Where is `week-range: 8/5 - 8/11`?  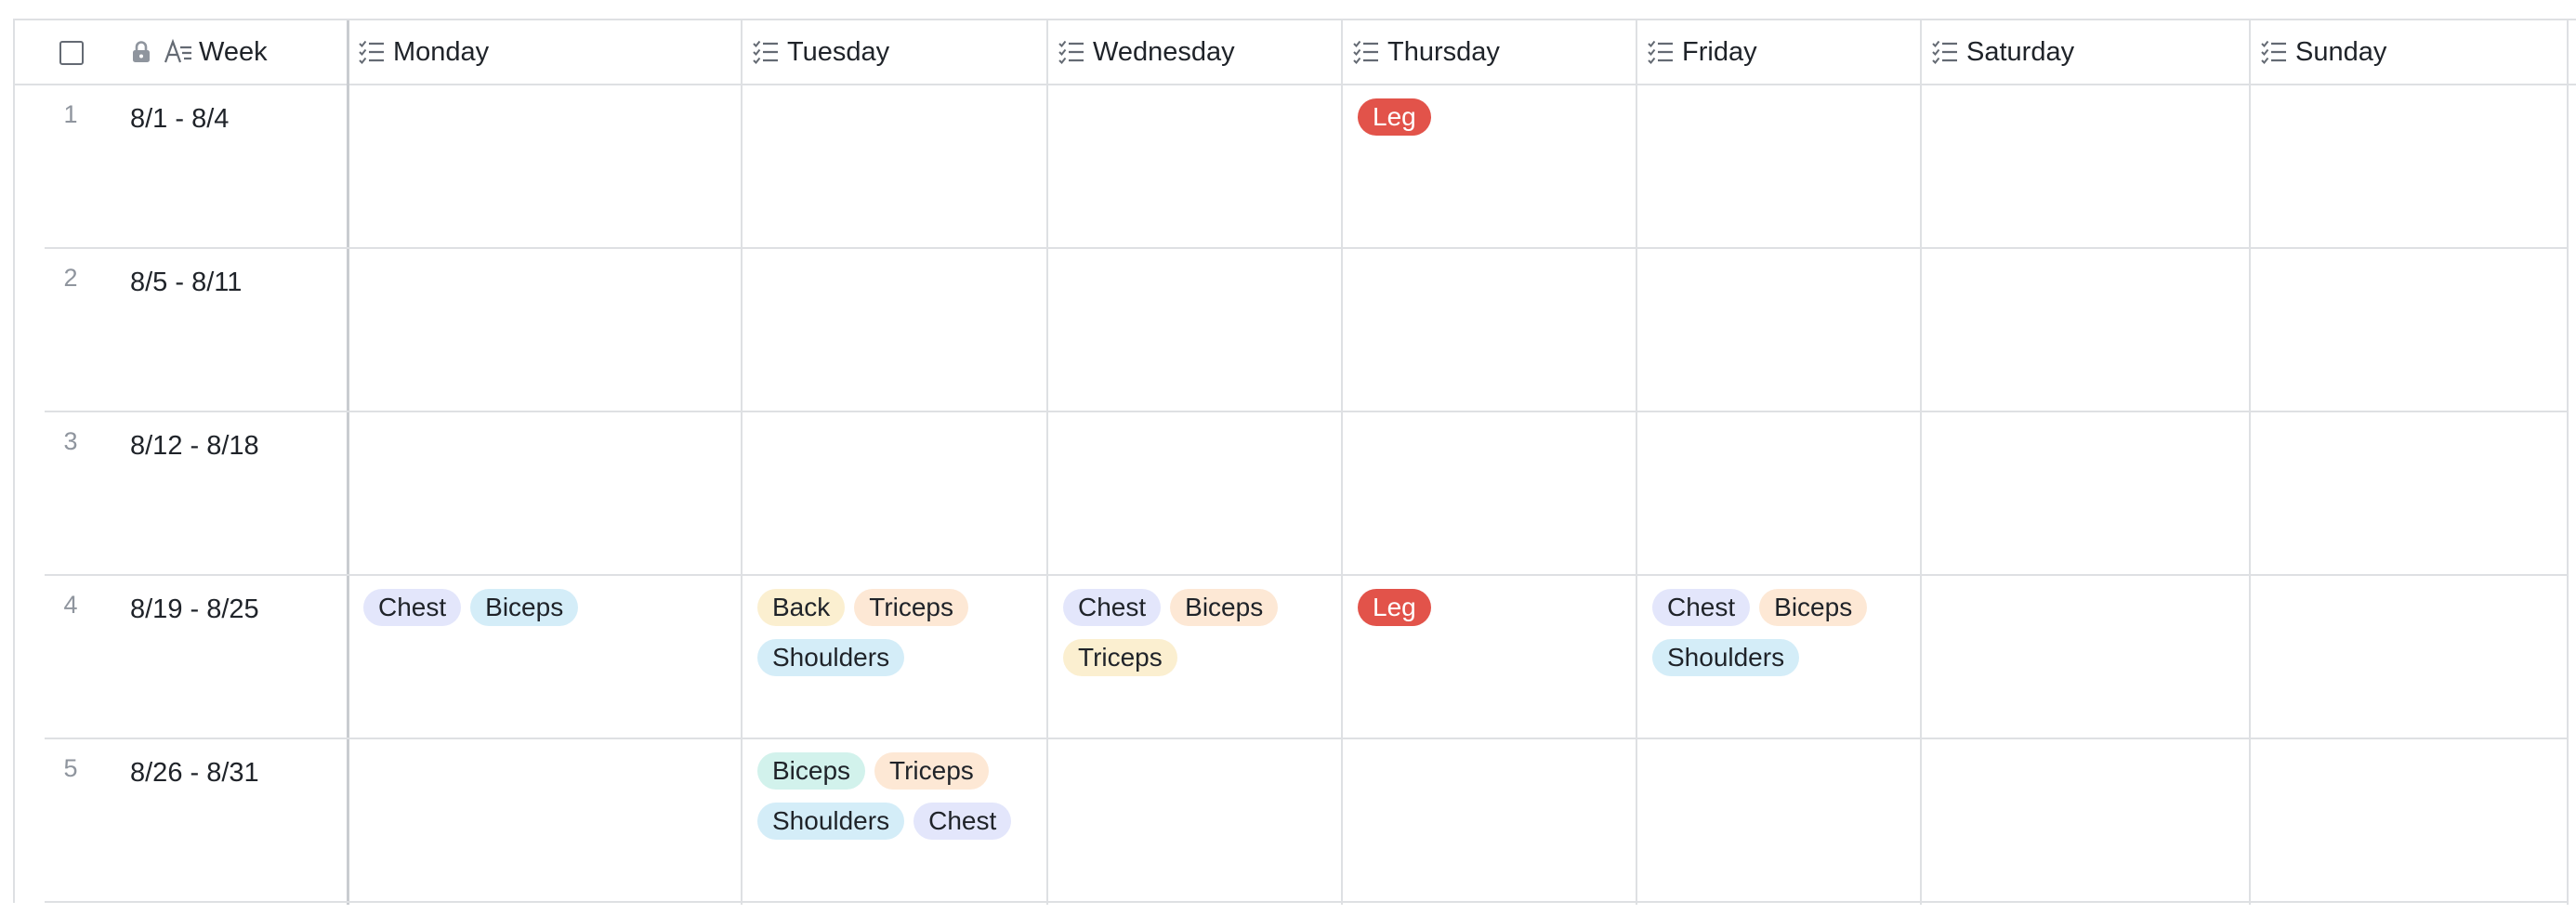 week-range: 8/5 - 8/11 is located at coordinates (186, 283).